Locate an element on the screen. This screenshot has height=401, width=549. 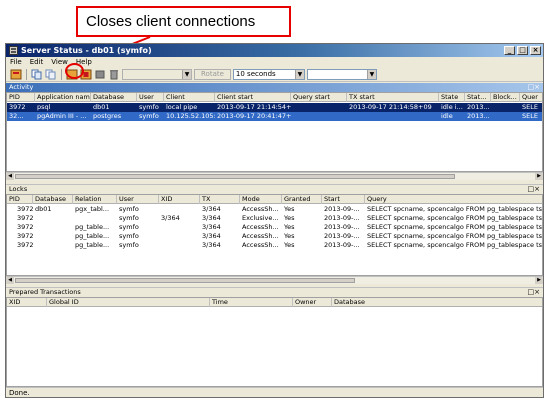
callout-box: Closes client connections is located at coordinates (183, 21).